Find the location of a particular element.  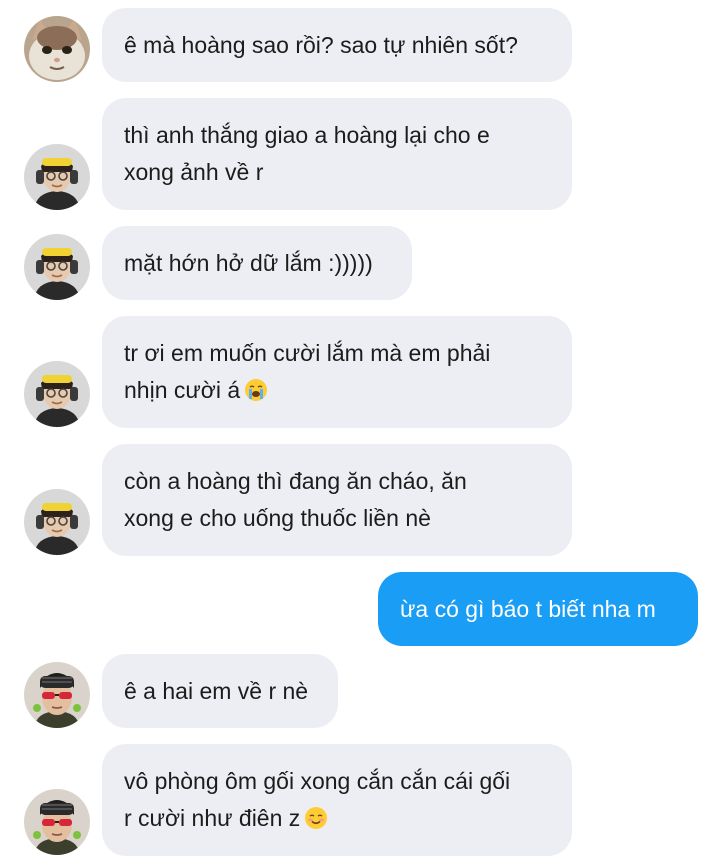

loudly-crying-face-icon is located at coordinates (256, 390).